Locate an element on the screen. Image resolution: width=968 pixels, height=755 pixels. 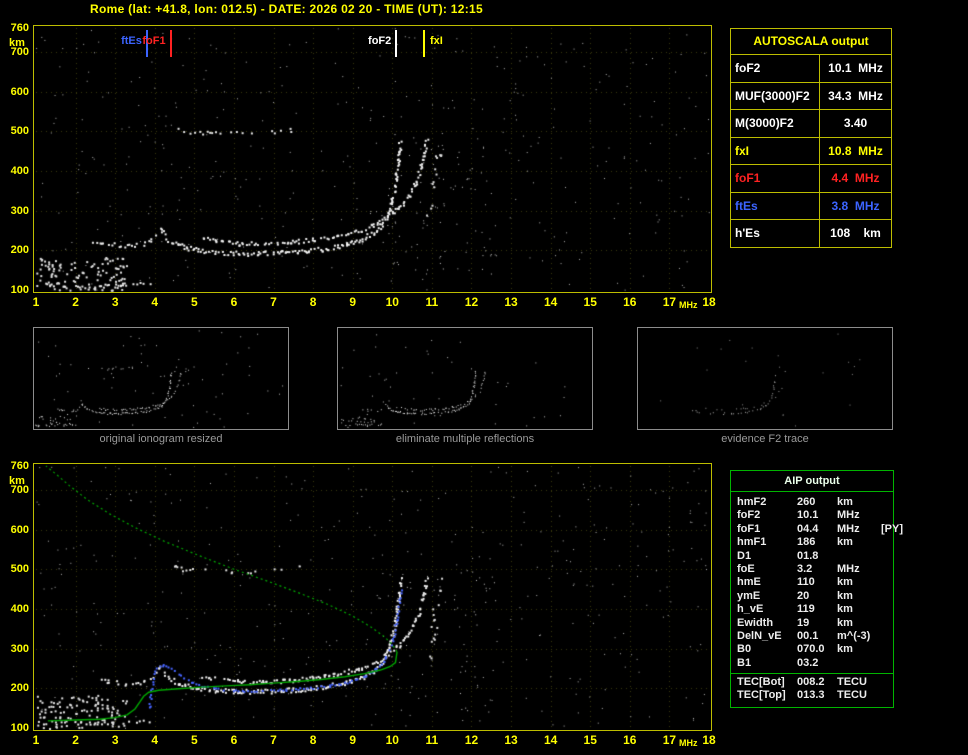
aip-row-value: 070.0 is located at coordinates (811, 649).